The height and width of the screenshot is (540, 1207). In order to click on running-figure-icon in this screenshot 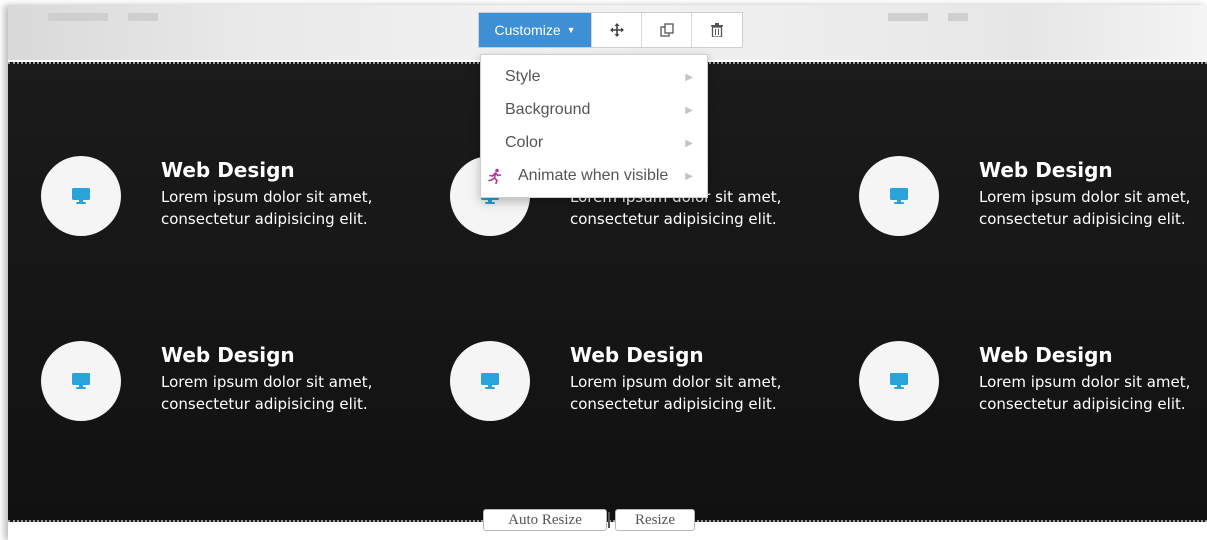, I will do `click(495, 176)`.